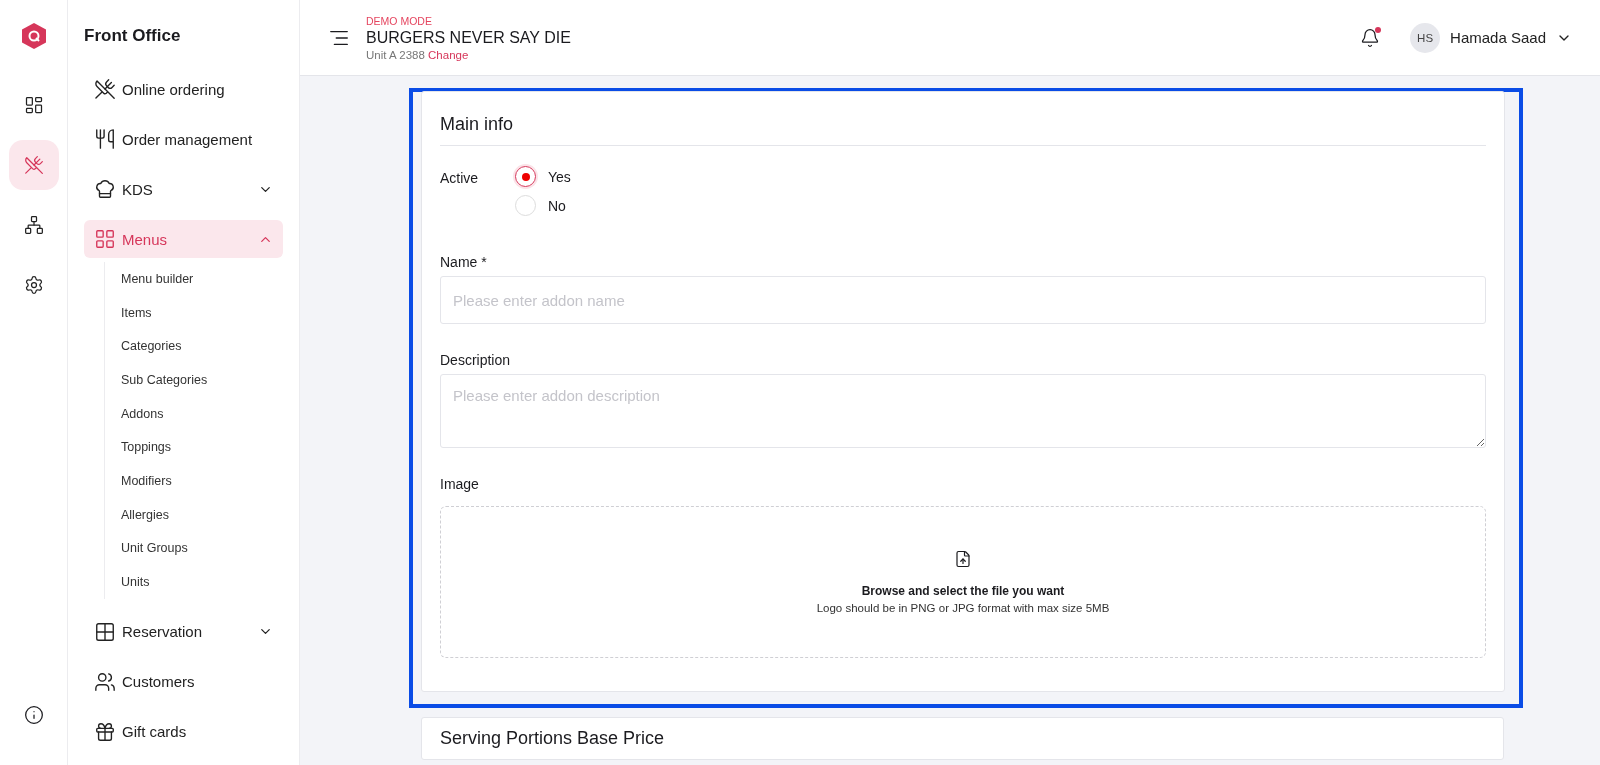  Describe the element at coordinates (460, 484) in the screenshot. I see `field-label: Image` at that location.